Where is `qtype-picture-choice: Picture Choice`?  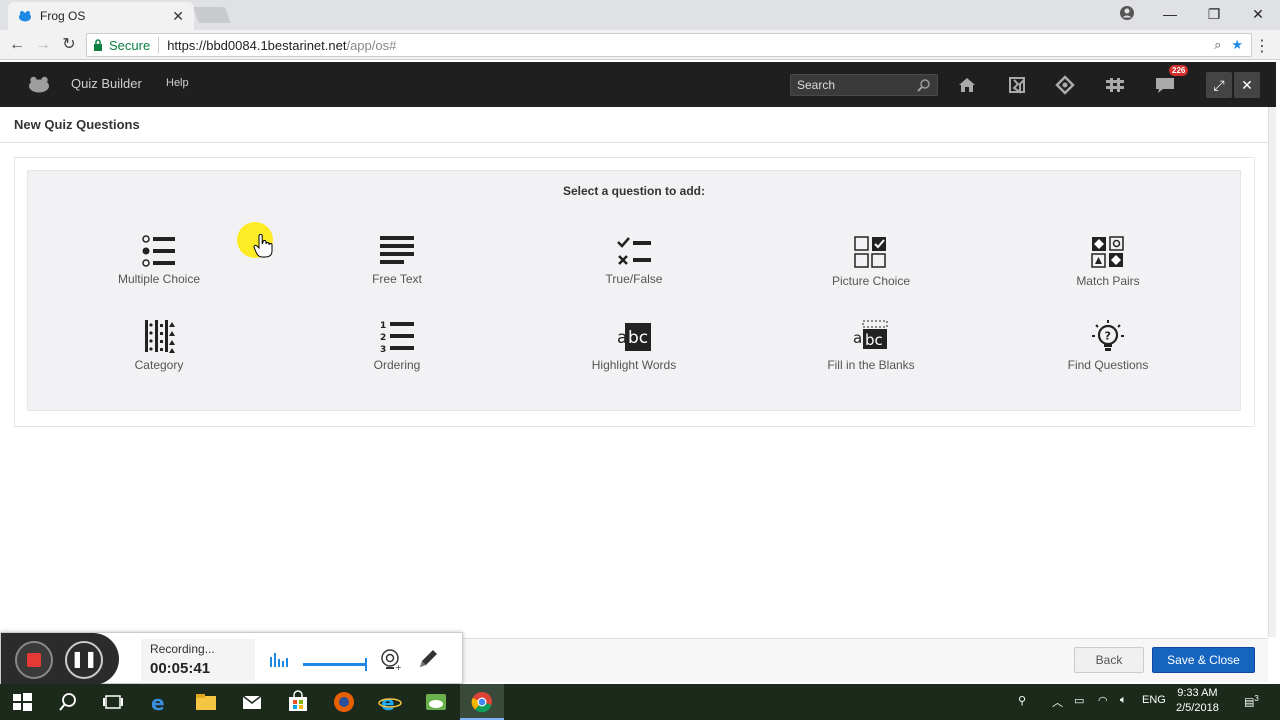
qtype-picture-choice: Picture Choice is located at coordinates (871, 261).